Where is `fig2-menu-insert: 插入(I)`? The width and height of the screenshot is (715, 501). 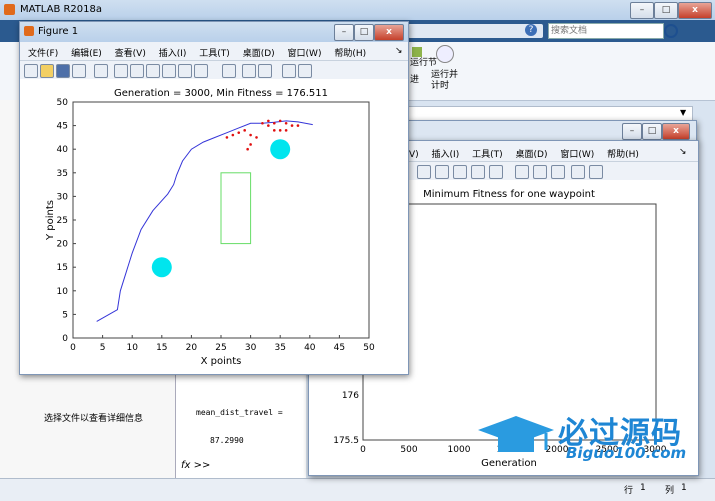 fig2-menu-insert: 插入(I) is located at coordinates (446, 155).